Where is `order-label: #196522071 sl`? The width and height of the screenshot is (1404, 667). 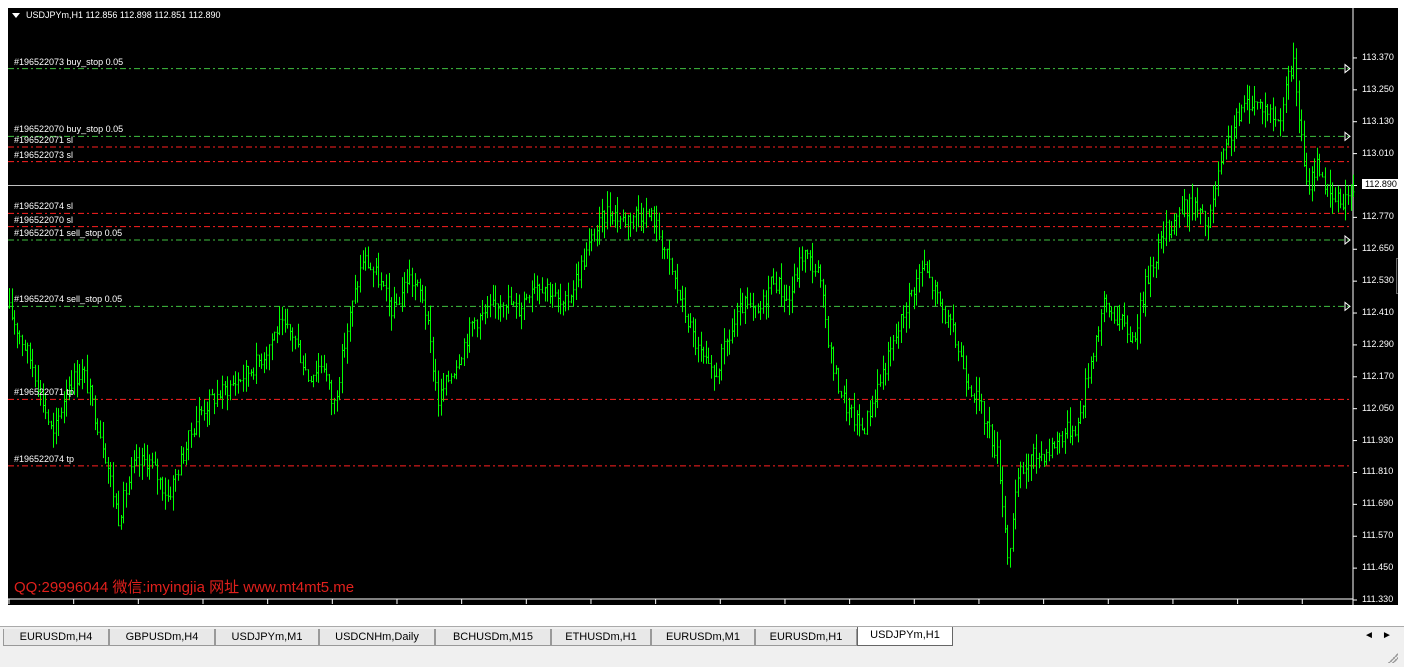 order-label: #196522071 sl is located at coordinates (43, 140).